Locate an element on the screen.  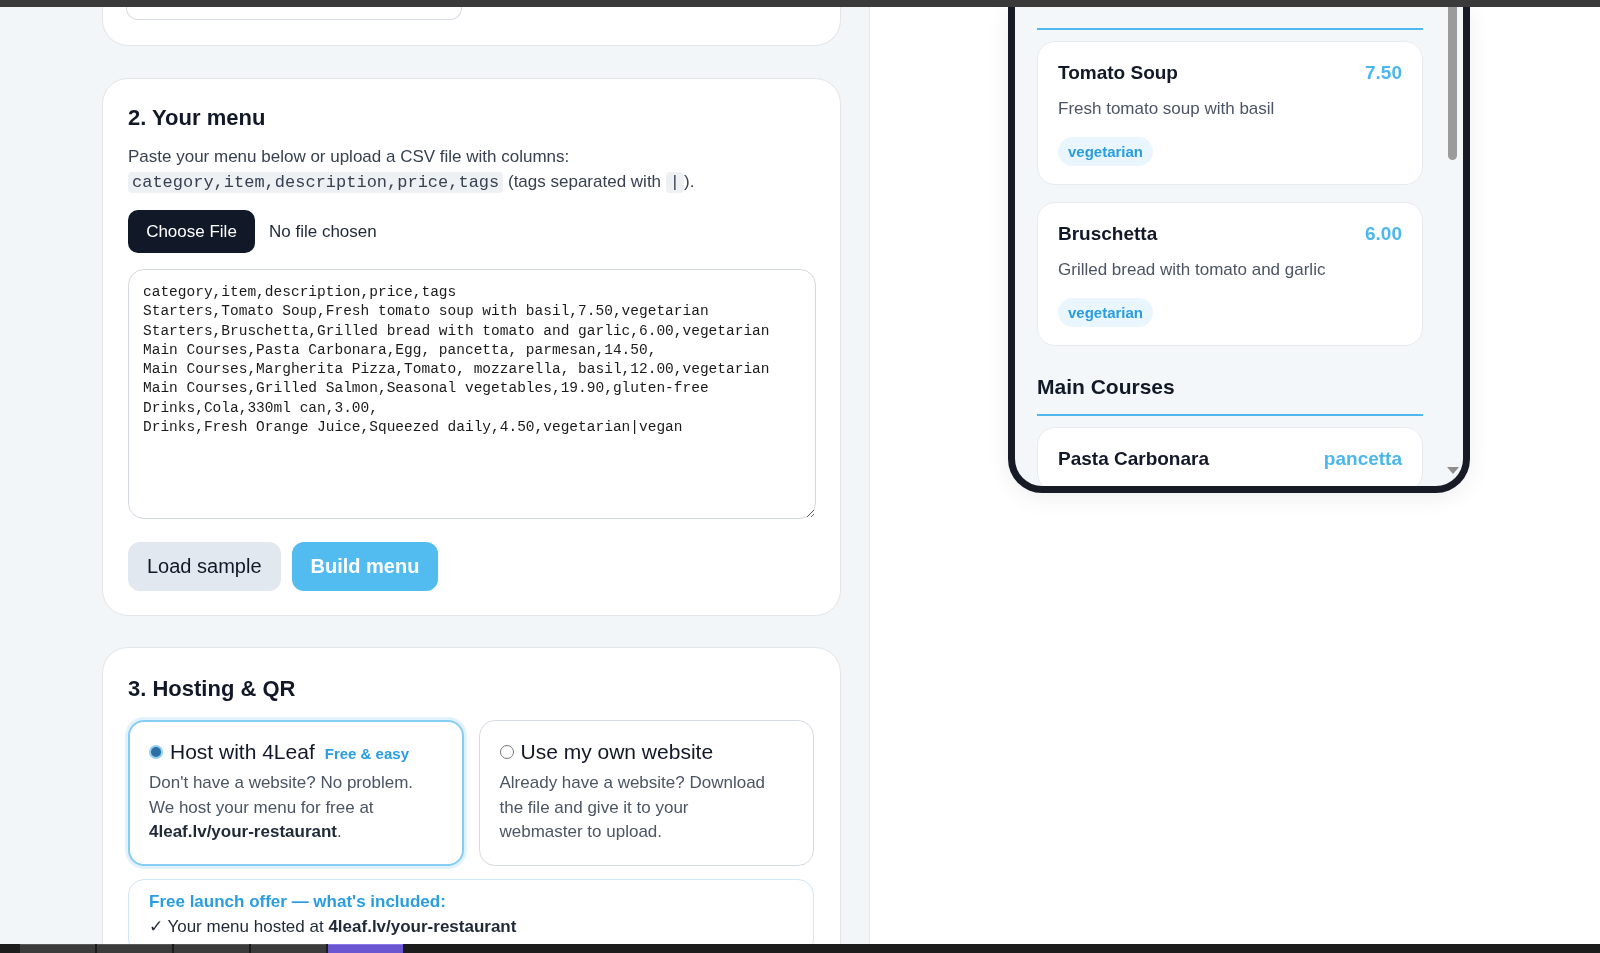
hosting-option-card: Host with 4Leaf Free & easy Don't have a website? No problem. We host your menu for free at 4leaf.lv/your-restaurant. is located at coordinates (296, 793).